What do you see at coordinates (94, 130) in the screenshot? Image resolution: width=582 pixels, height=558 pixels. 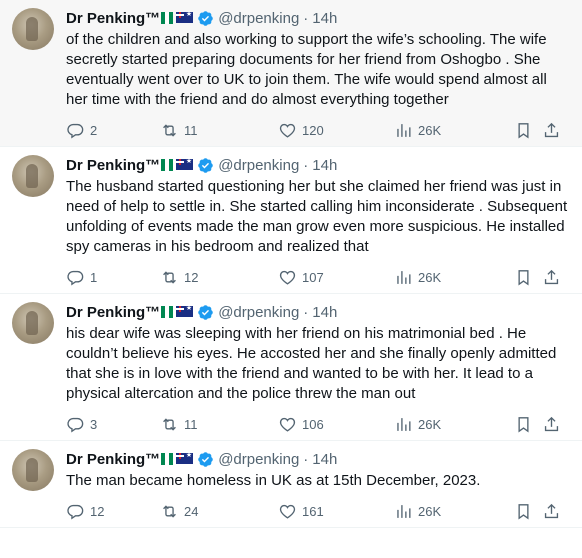 I see `reply-count: 2` at bounding box center [94, 130].